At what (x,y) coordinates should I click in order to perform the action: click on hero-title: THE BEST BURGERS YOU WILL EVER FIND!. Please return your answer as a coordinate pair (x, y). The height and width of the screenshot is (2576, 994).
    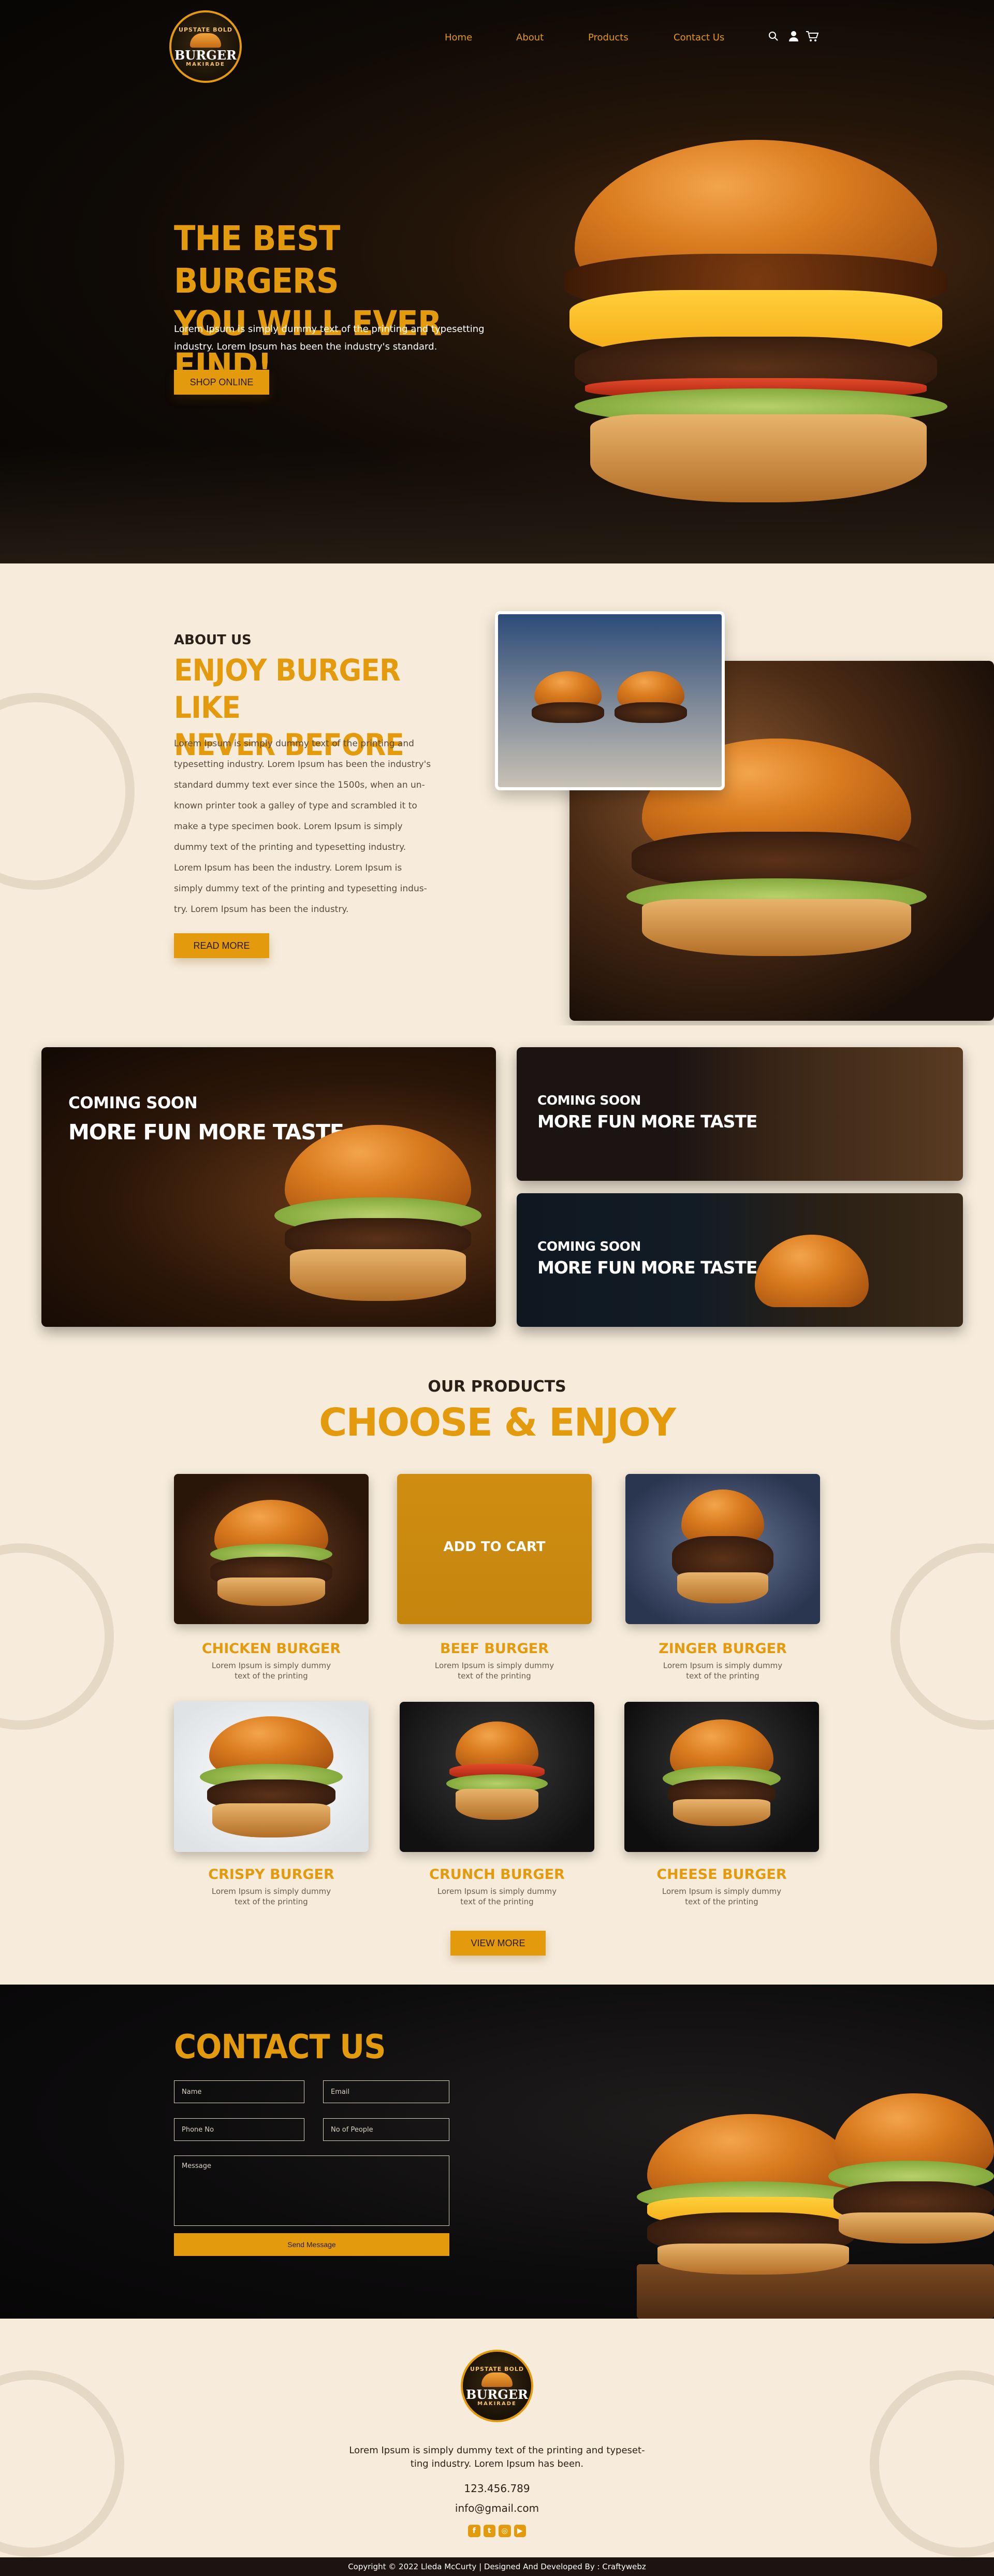
    Looking at the image, I should click on (340, 302).